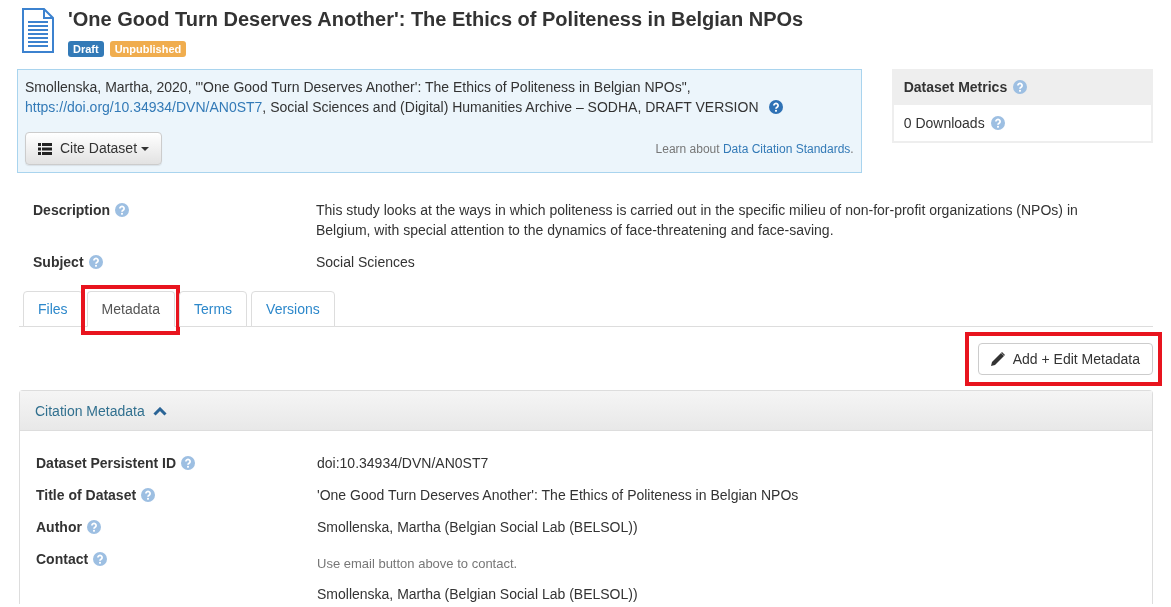  I want to click on contact-note: Use email button above to contact., so click(418, 564).